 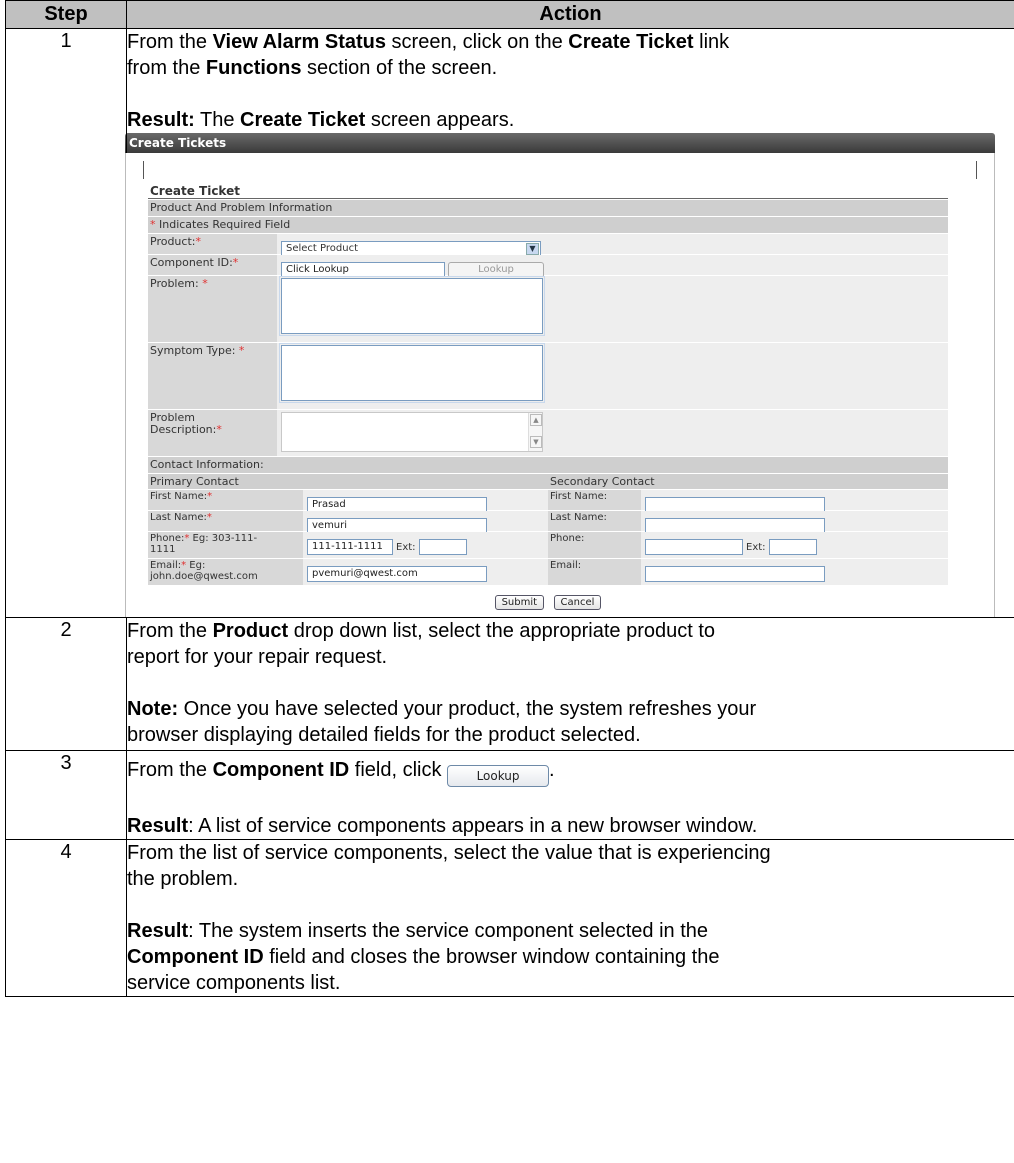 I want to click on problem-label: Problem: *, so click(x=212, y=309).